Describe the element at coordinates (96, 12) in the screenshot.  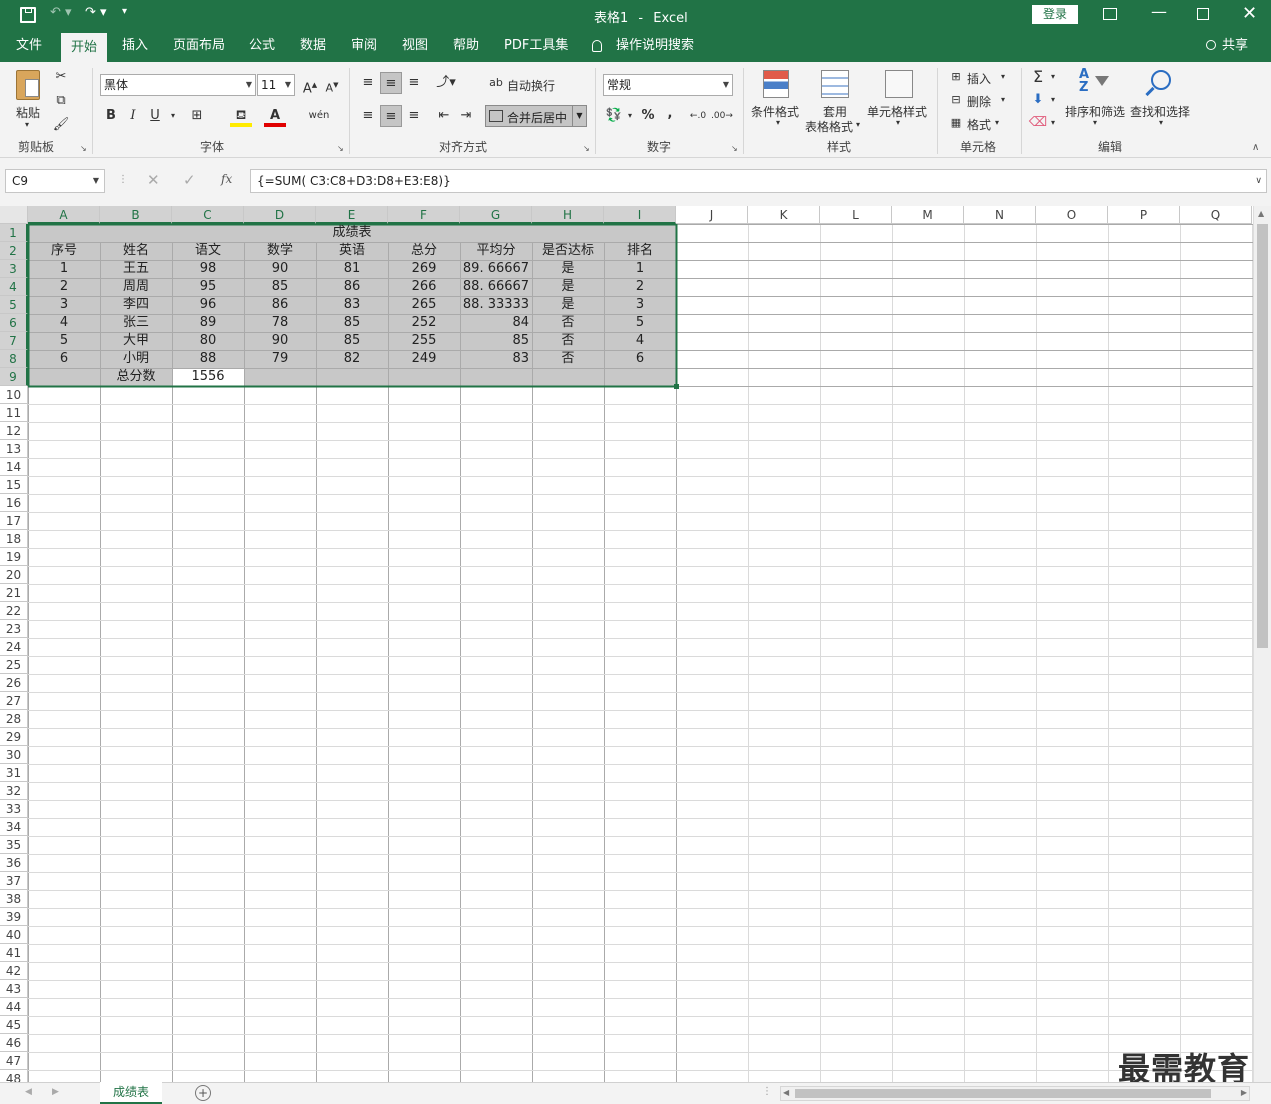
I see `redo-icon: ↷ ▾` at that location.